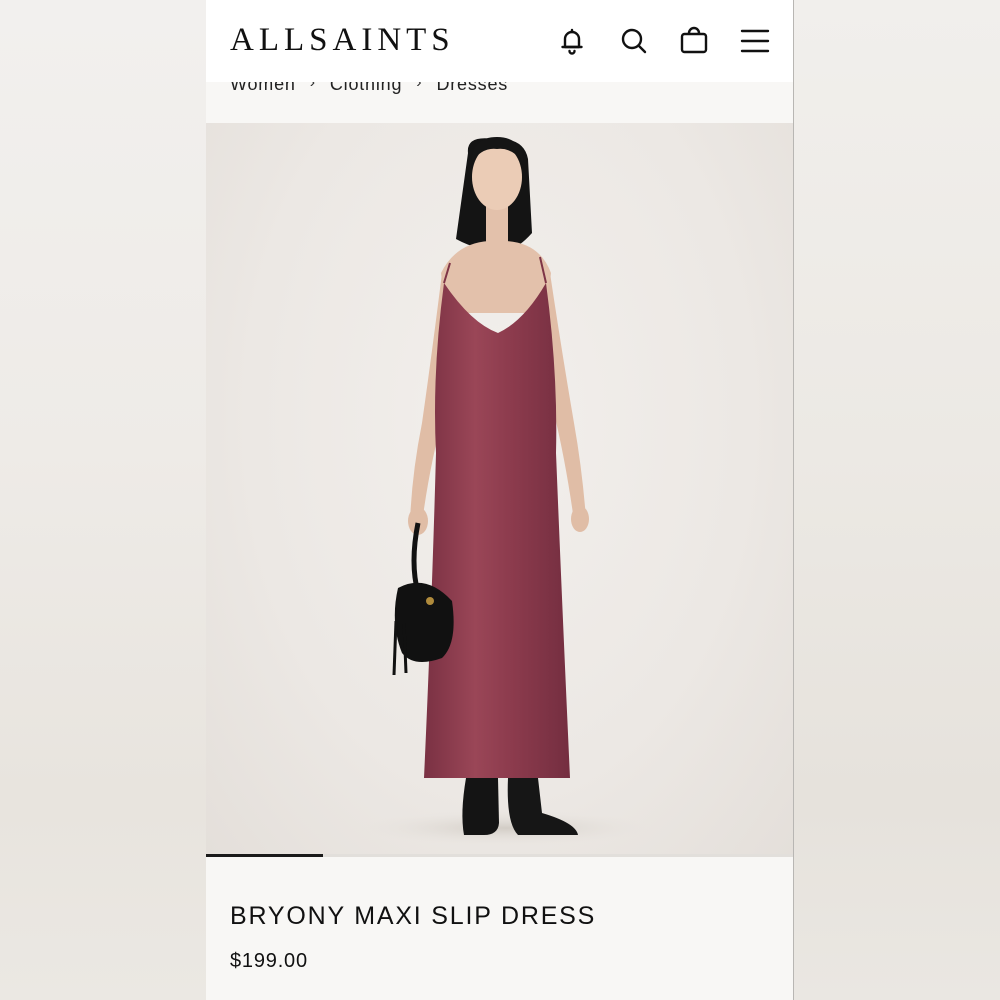 The image size is (1000, 1000). Describe the element at coordinates (499, 855) in the screenshot. I see `carousel-progress-track` at that location.